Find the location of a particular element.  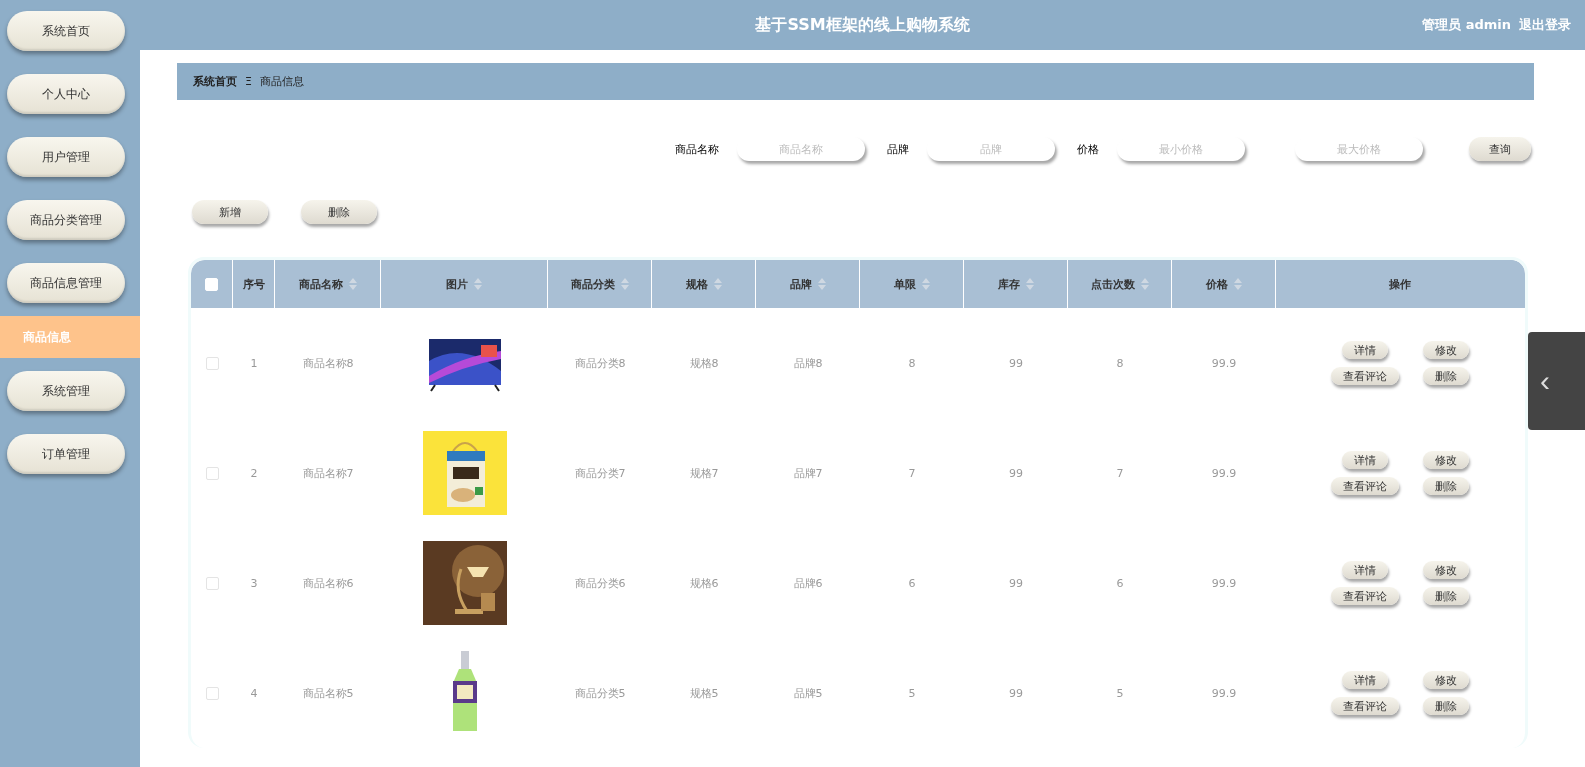

table-cell: 商品名称6 is located at coordinates (328, 583).